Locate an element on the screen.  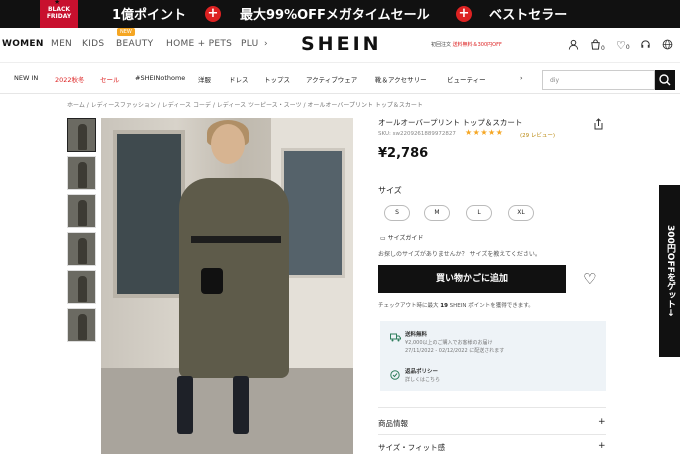
subnav-beauty: ビューティー is located at coordinates (466, 79).